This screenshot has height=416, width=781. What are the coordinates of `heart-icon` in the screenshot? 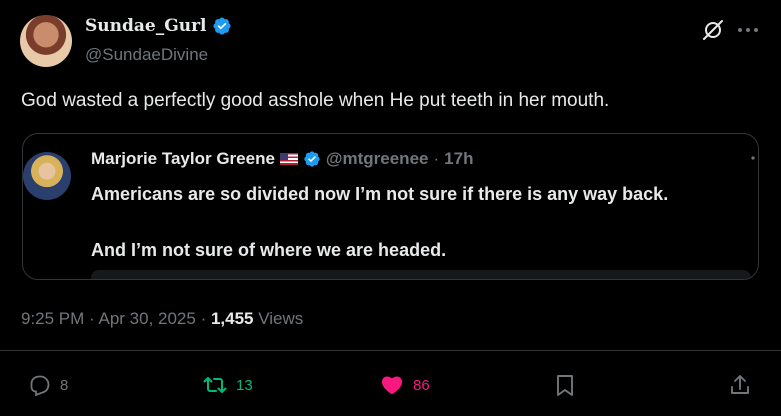 It's located at (392, 385).